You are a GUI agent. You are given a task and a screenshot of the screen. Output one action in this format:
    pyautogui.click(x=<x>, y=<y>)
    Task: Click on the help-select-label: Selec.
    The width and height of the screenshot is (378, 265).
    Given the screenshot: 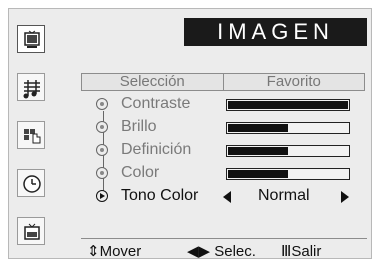 What is the action you would take?
    pyautogui.click(x=235, y=251)
    